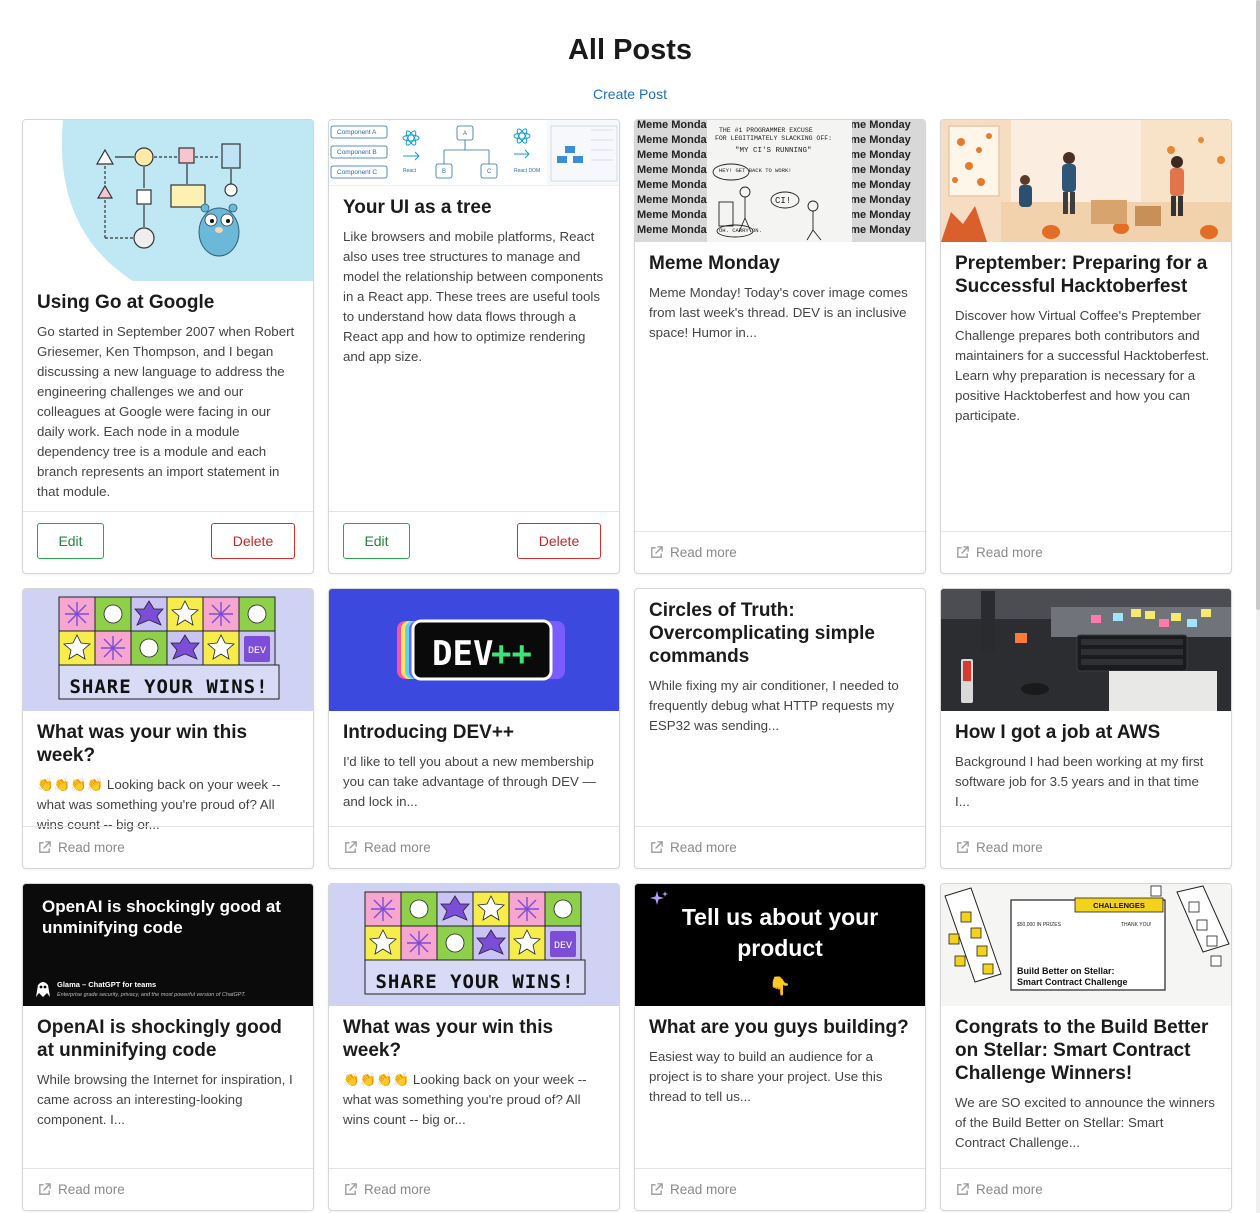 The width and height of the screenshot is (1260, 1213). Describe the element at coordinates (168, 200) in the screenshot. I see `post-image-go-diagram` at that location.